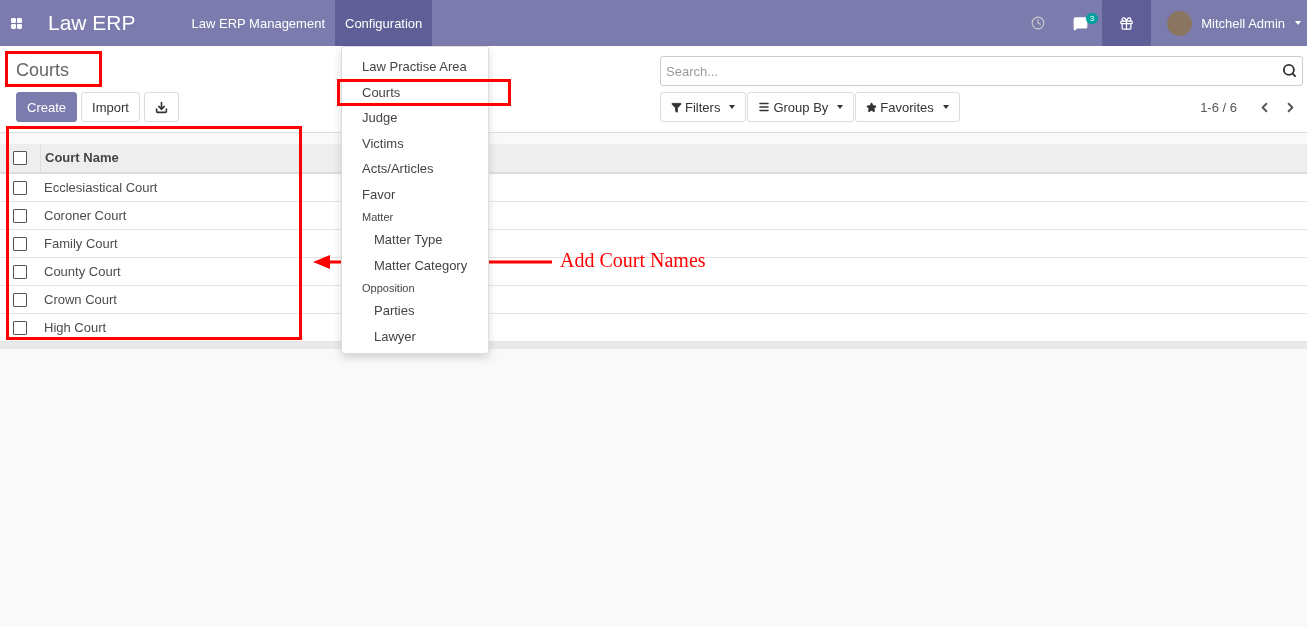 This screenshot has width=1307, height=627. What do you see at coordinates (415, 311) in the screenshot?
I see `menu-item: Parties` at bounding box center [415, 311].